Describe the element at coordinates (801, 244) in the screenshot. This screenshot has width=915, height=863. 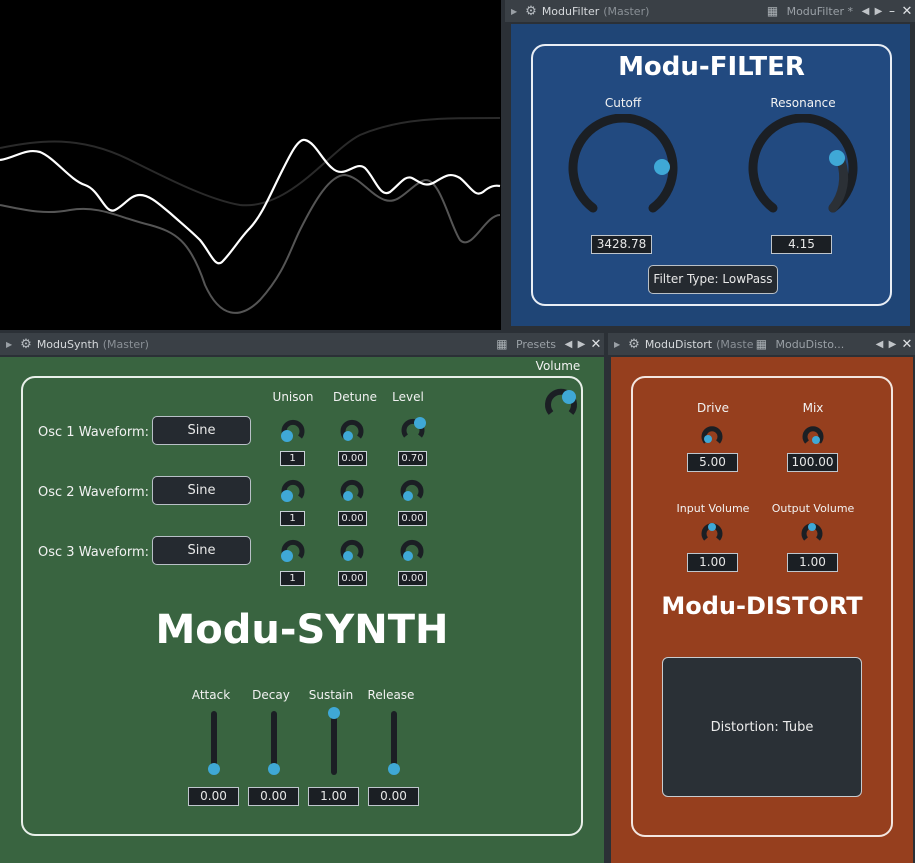
I see `resonance-value: 4.15` at that location.